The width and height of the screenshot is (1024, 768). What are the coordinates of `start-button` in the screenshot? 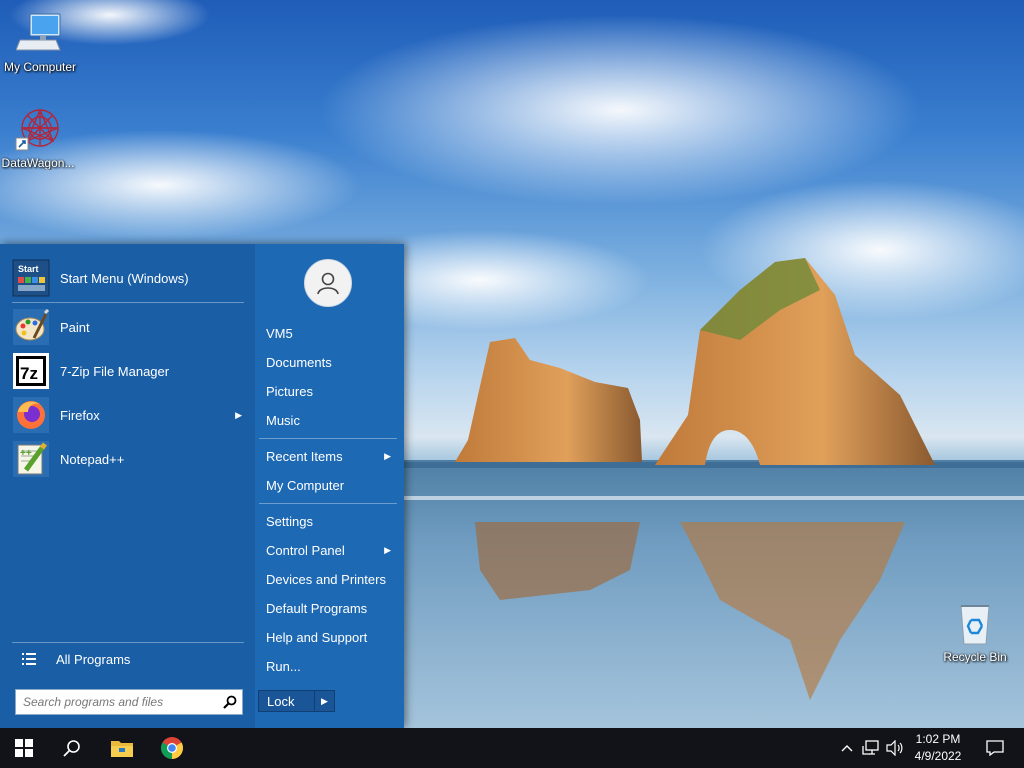 It's located at (24, 748).